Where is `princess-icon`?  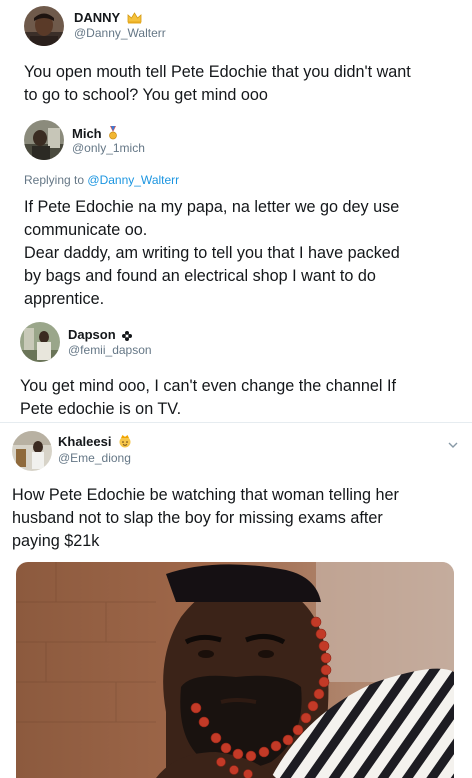 princess-icon is located at coordinates (125, 442).